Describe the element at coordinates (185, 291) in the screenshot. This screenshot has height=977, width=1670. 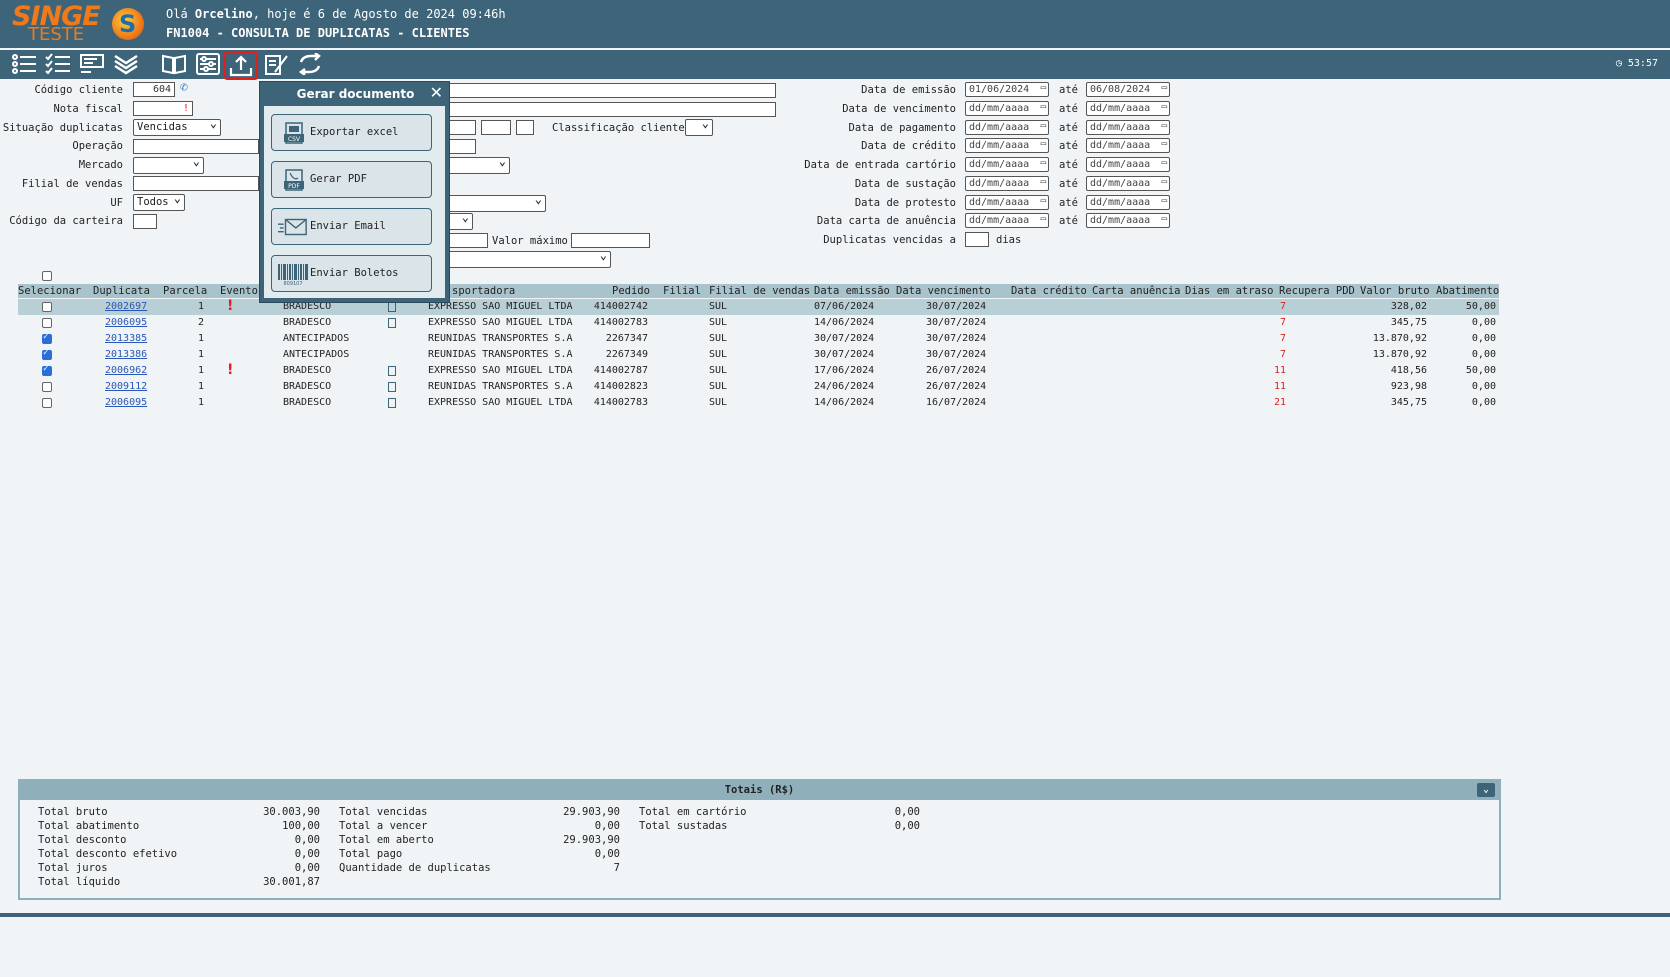
I see `col-parcela: Parcela` at that location.